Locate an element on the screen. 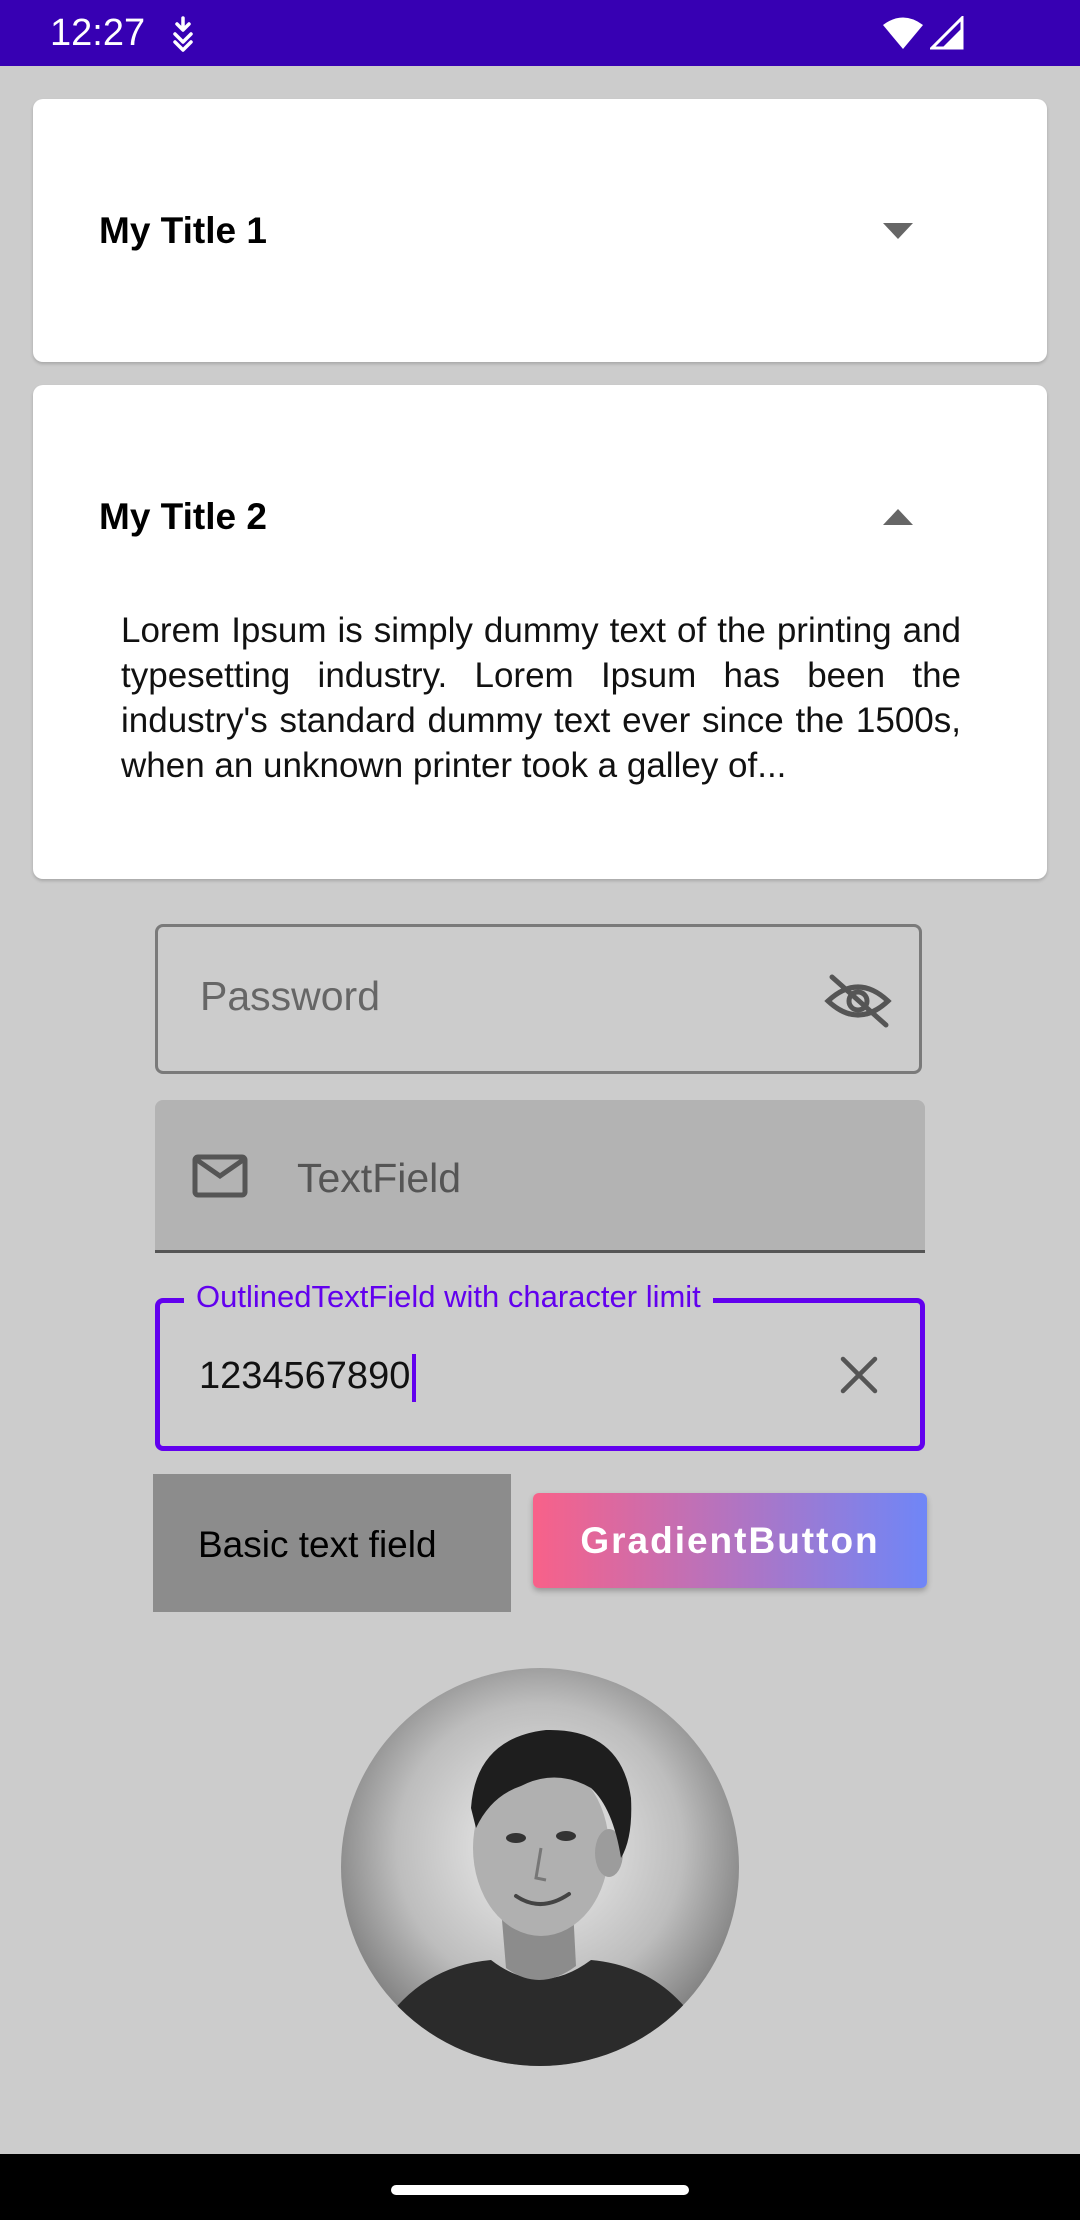  home-gesture-handle is located at coordinates (540, 2190).